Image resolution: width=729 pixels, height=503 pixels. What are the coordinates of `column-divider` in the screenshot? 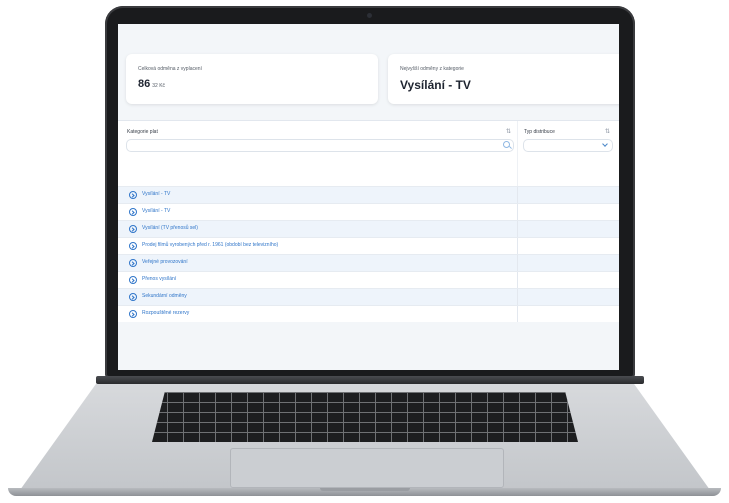 It's located at (517, 154).